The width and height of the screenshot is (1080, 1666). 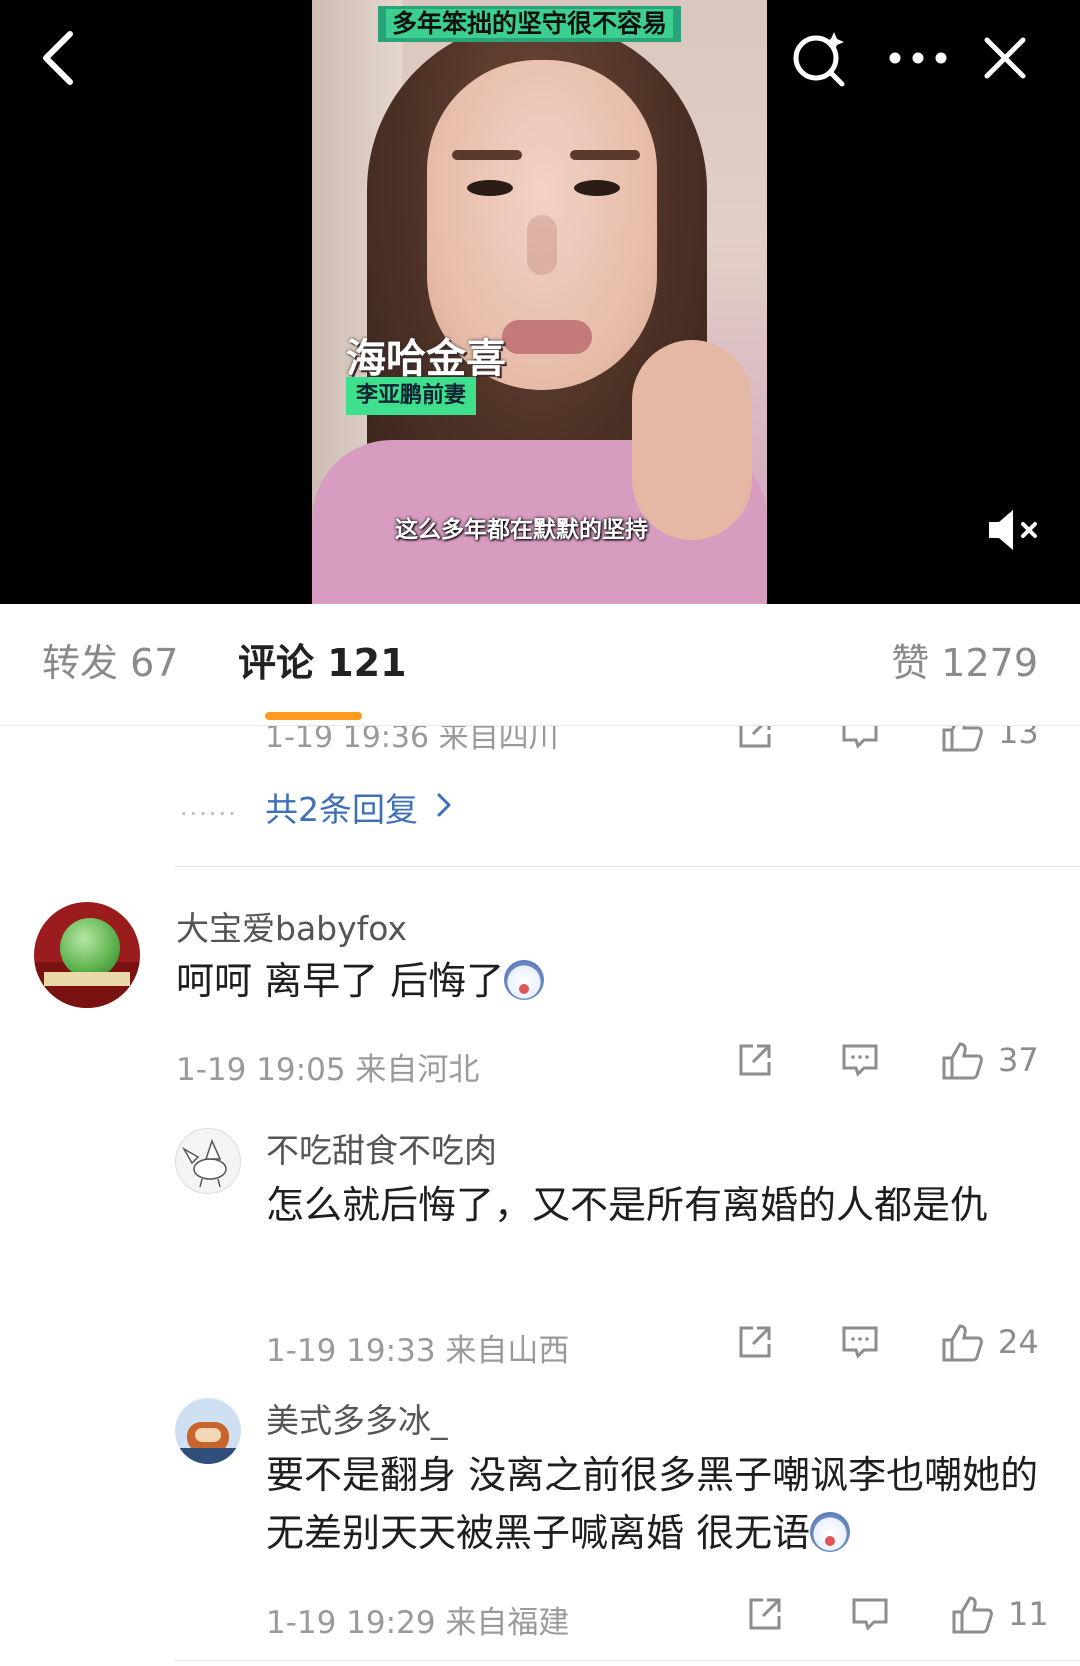 I want to click on back-arrow-icon, so click(x=58, y=58).